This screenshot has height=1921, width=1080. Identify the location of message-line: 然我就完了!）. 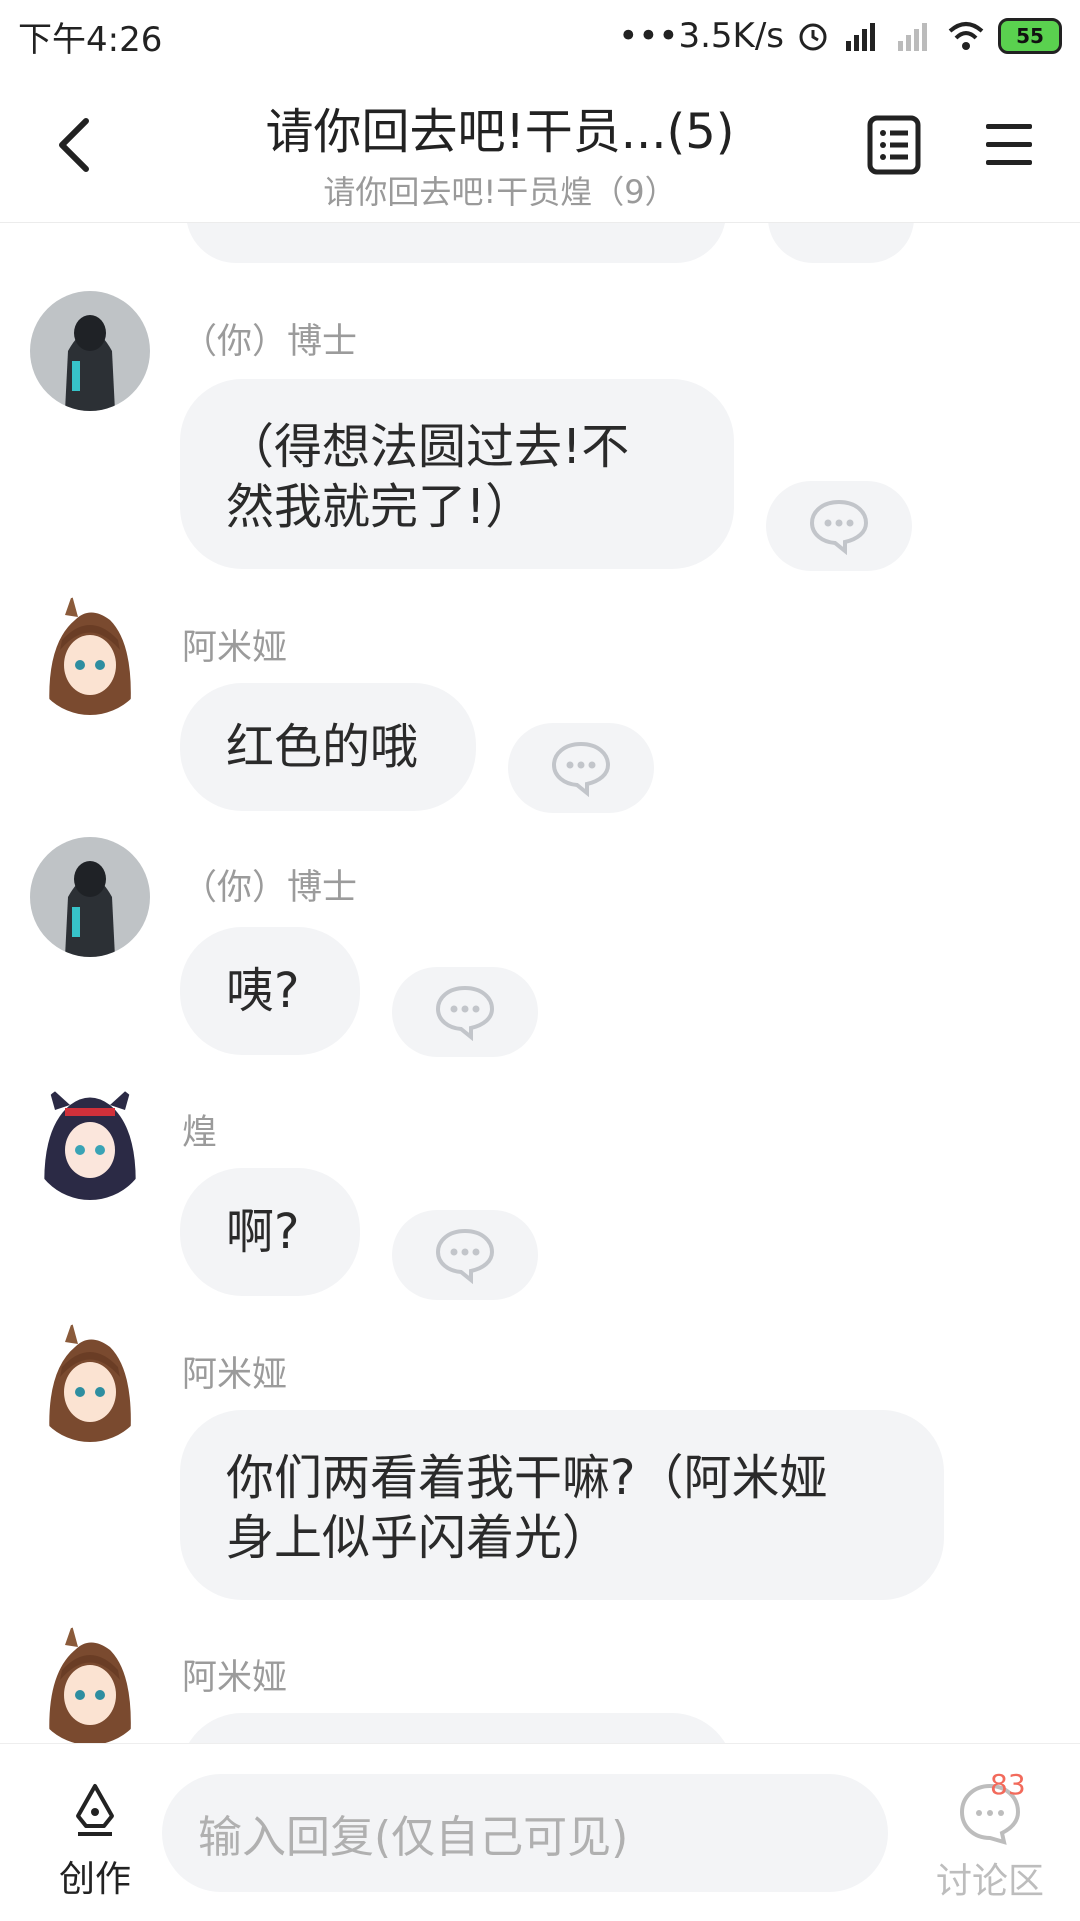
(380, 507).